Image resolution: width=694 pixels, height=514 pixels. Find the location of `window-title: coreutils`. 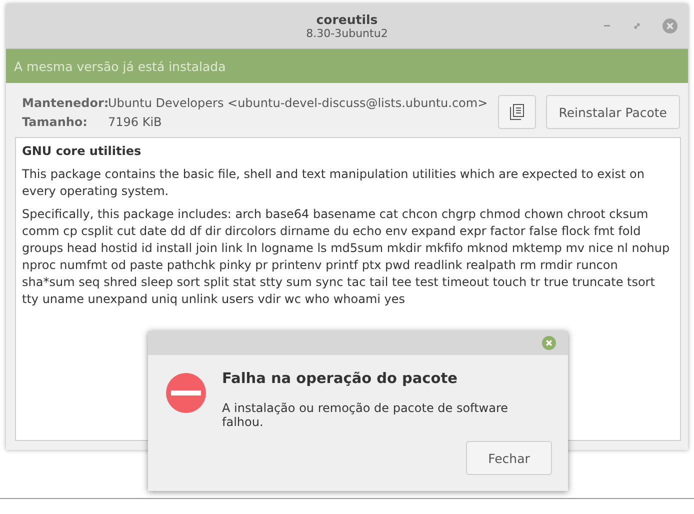

window-title: coreutils is located at coordinates (347, 19).